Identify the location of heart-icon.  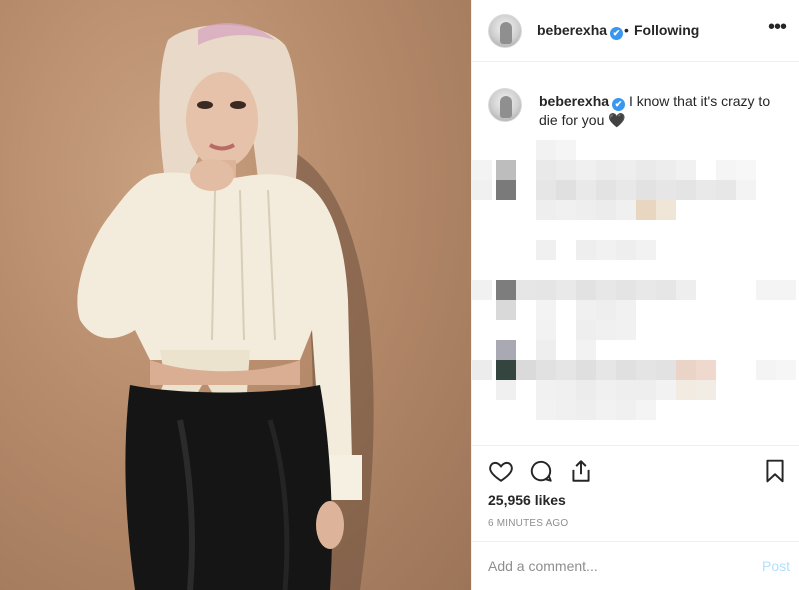
(501, 471).